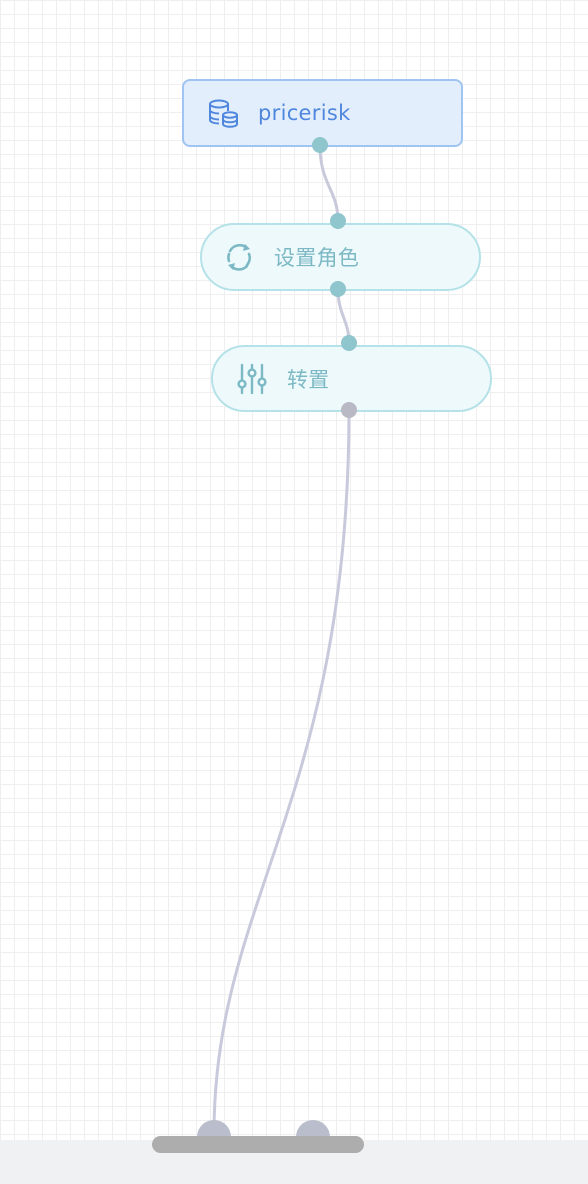 The image size is (588, 1184). Describe the element at coordinates (349, 410) in the screenshot. I see `output-port-pivot` at that location.